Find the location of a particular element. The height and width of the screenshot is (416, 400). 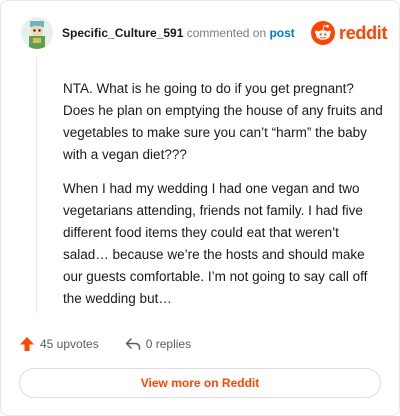

commented-on-label: commented on is located at coordinates (226, 33).